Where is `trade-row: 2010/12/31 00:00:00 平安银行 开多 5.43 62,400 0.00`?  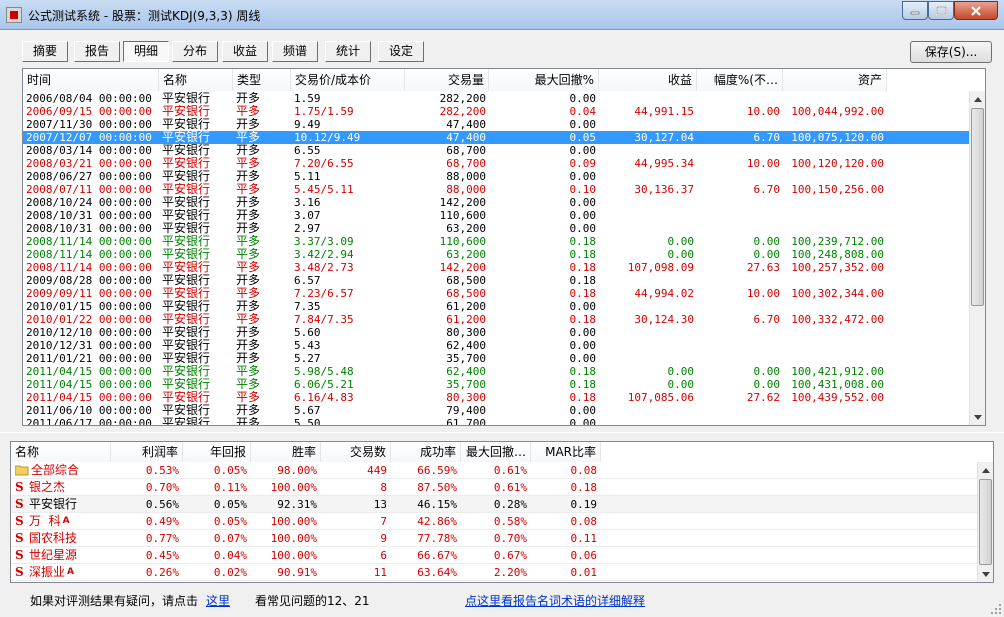
trade-row: 2010/12/31 00:00:00 平安银行 开多 5.43 62,400 0.00 is located at coordinates (497, 345).